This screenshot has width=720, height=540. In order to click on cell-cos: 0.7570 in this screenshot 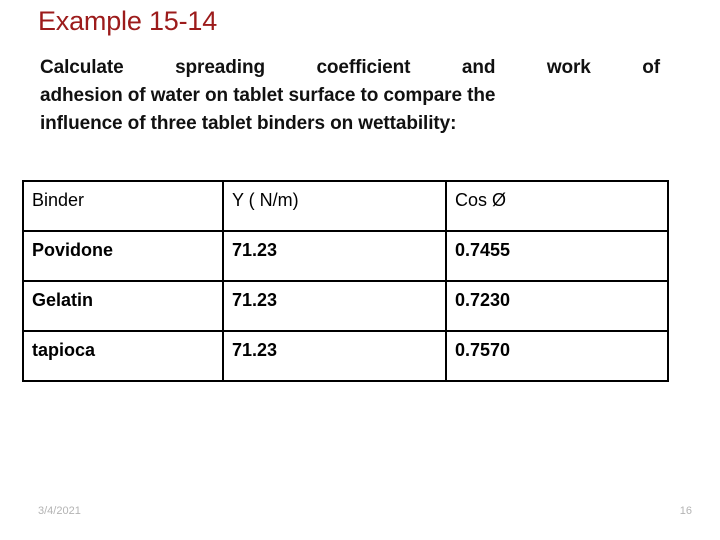, I will do `click(557, 356)`.